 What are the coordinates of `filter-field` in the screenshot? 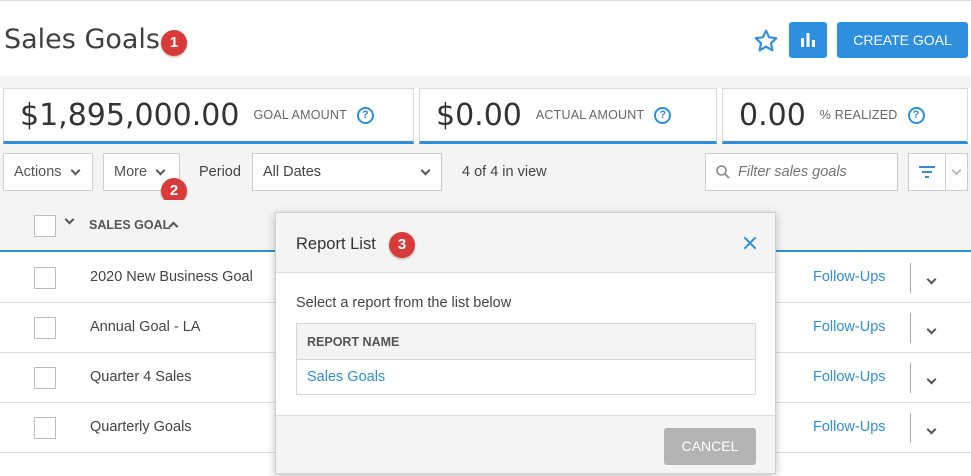 It's located at (801, 172).